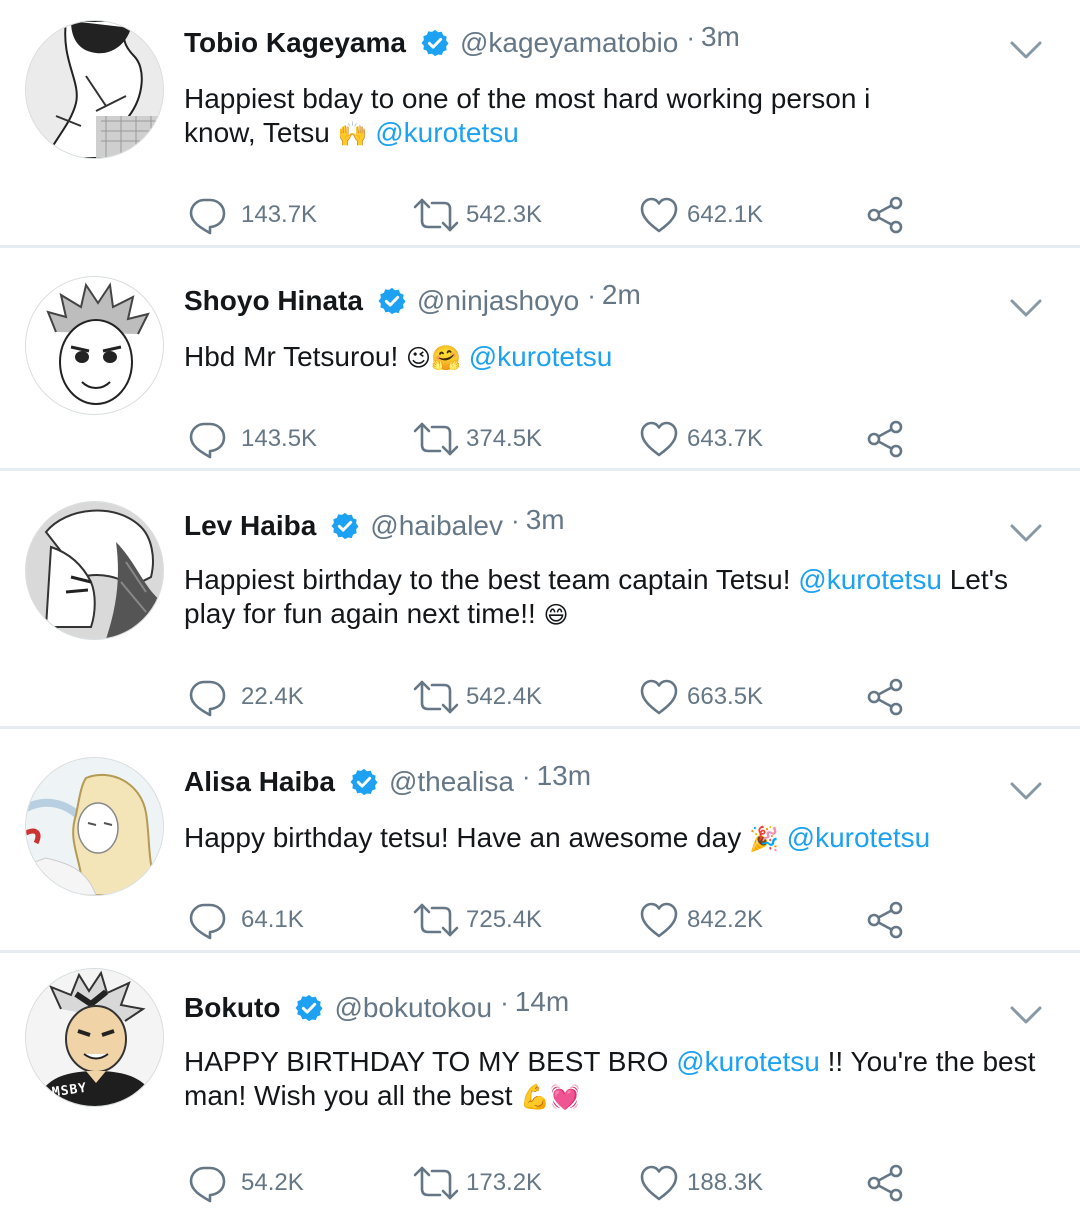 This screenshot has width=1080, height=1219. Describe the element at coordinates (504, 1182) in the screenshot. I see `retweet-count: 173.2K` at that location.